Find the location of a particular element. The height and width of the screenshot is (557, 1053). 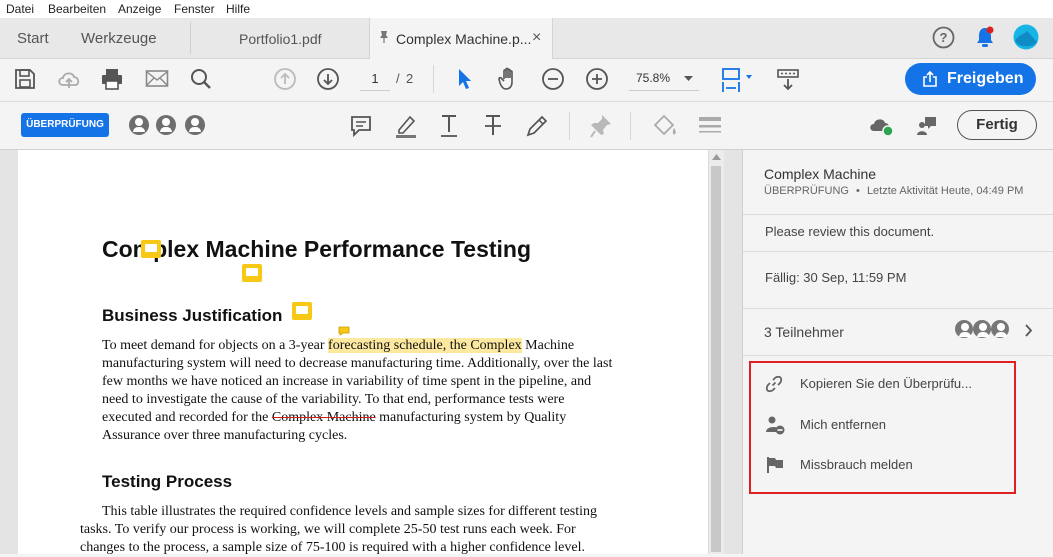

pencil-icon is located at coordinates (537, 126).